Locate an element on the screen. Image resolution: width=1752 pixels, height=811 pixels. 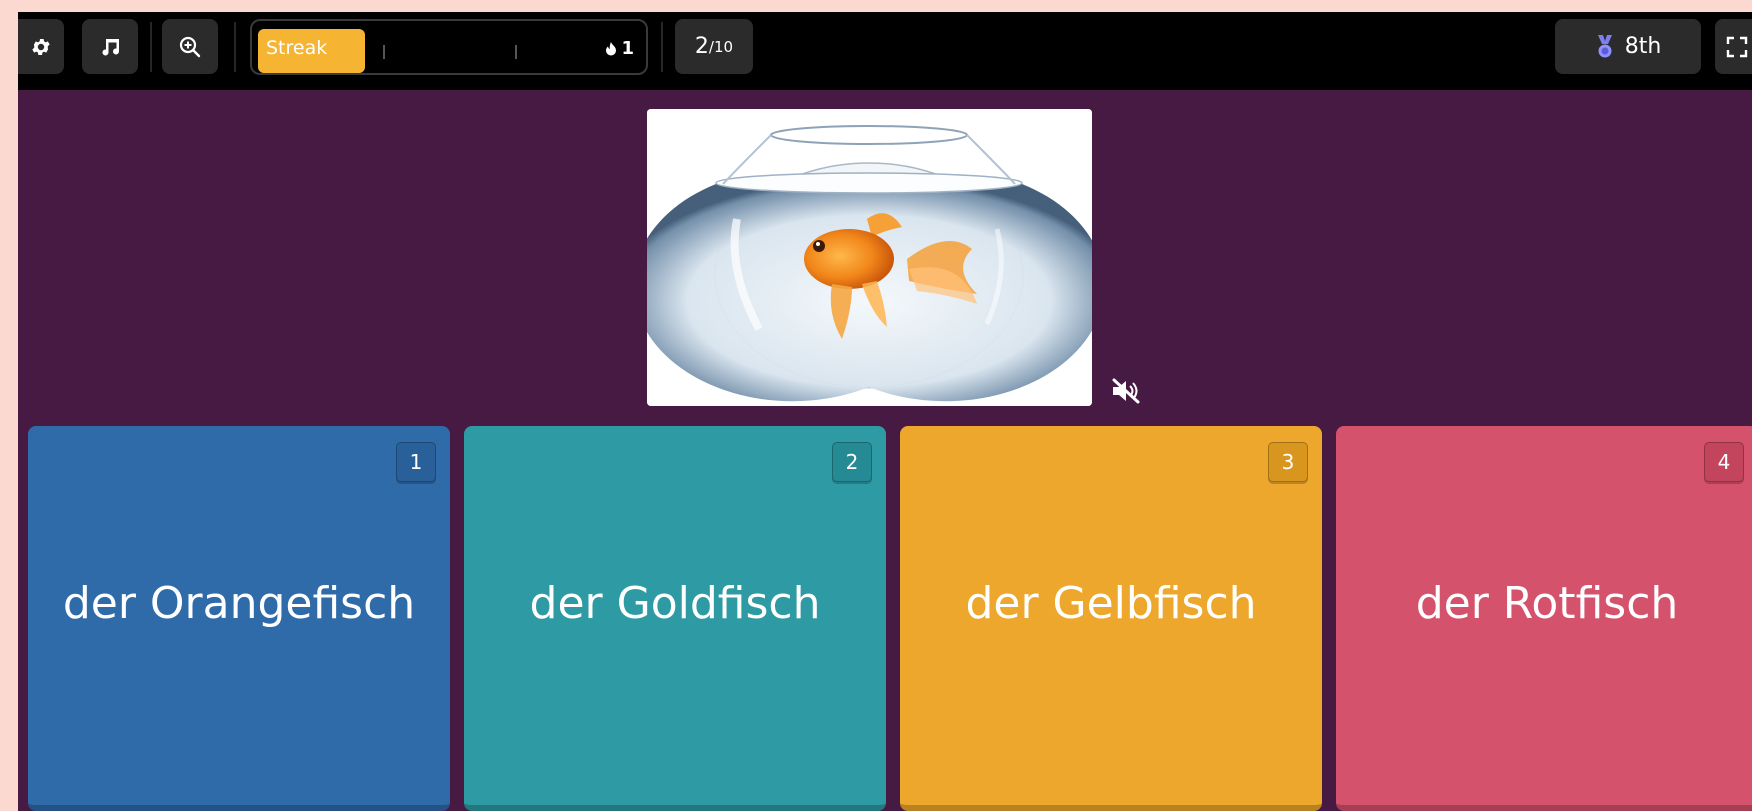
answer-option-2: 2 der Goldfisch is located at coordinates (675, 618).